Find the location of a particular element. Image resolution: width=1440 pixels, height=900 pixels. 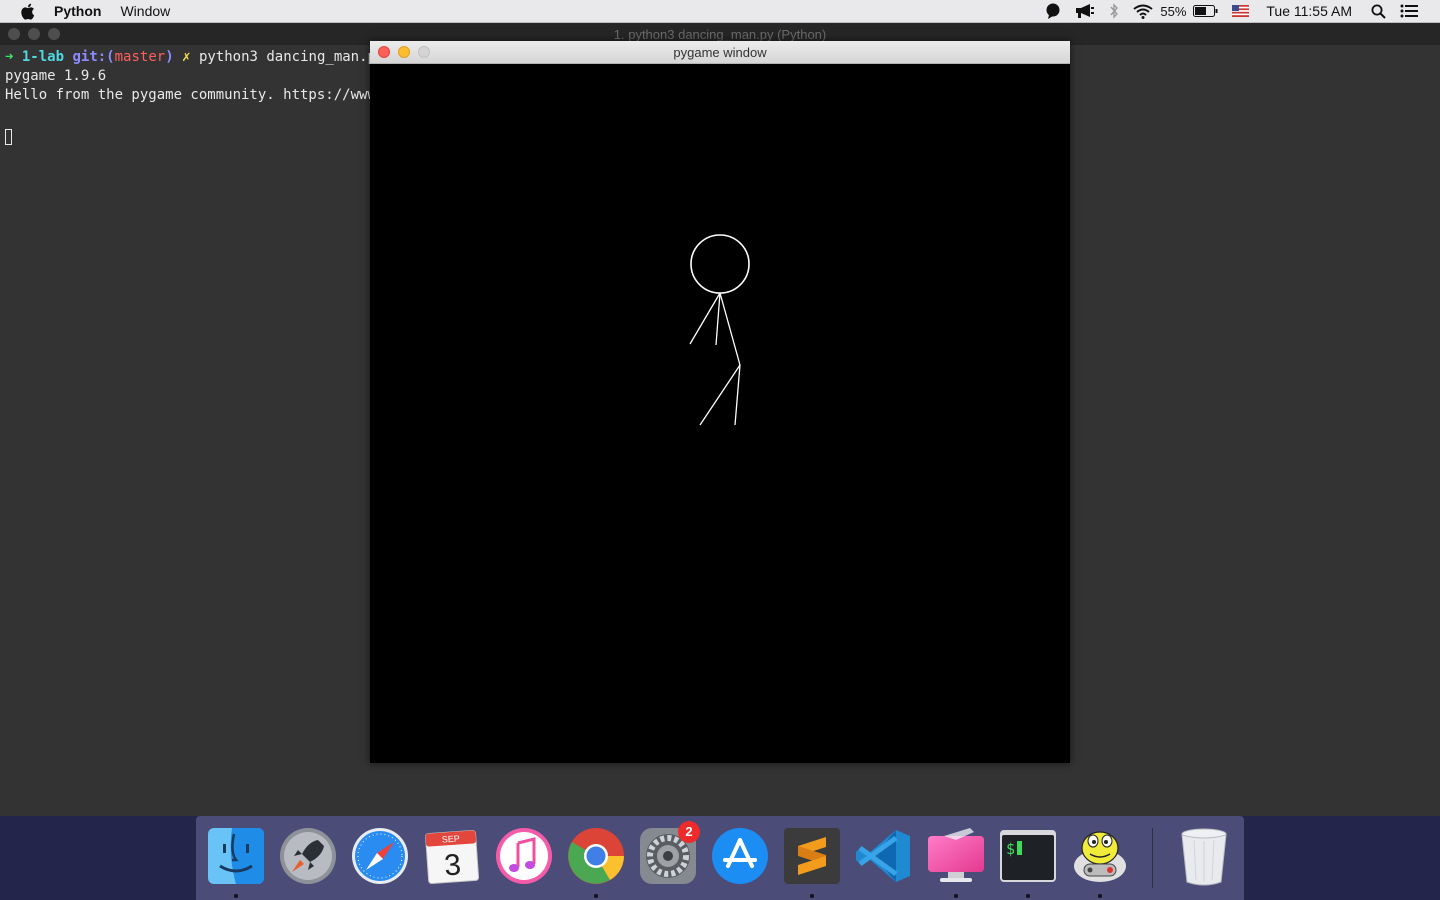

dock-app-store is located at coordinates (740, 856).